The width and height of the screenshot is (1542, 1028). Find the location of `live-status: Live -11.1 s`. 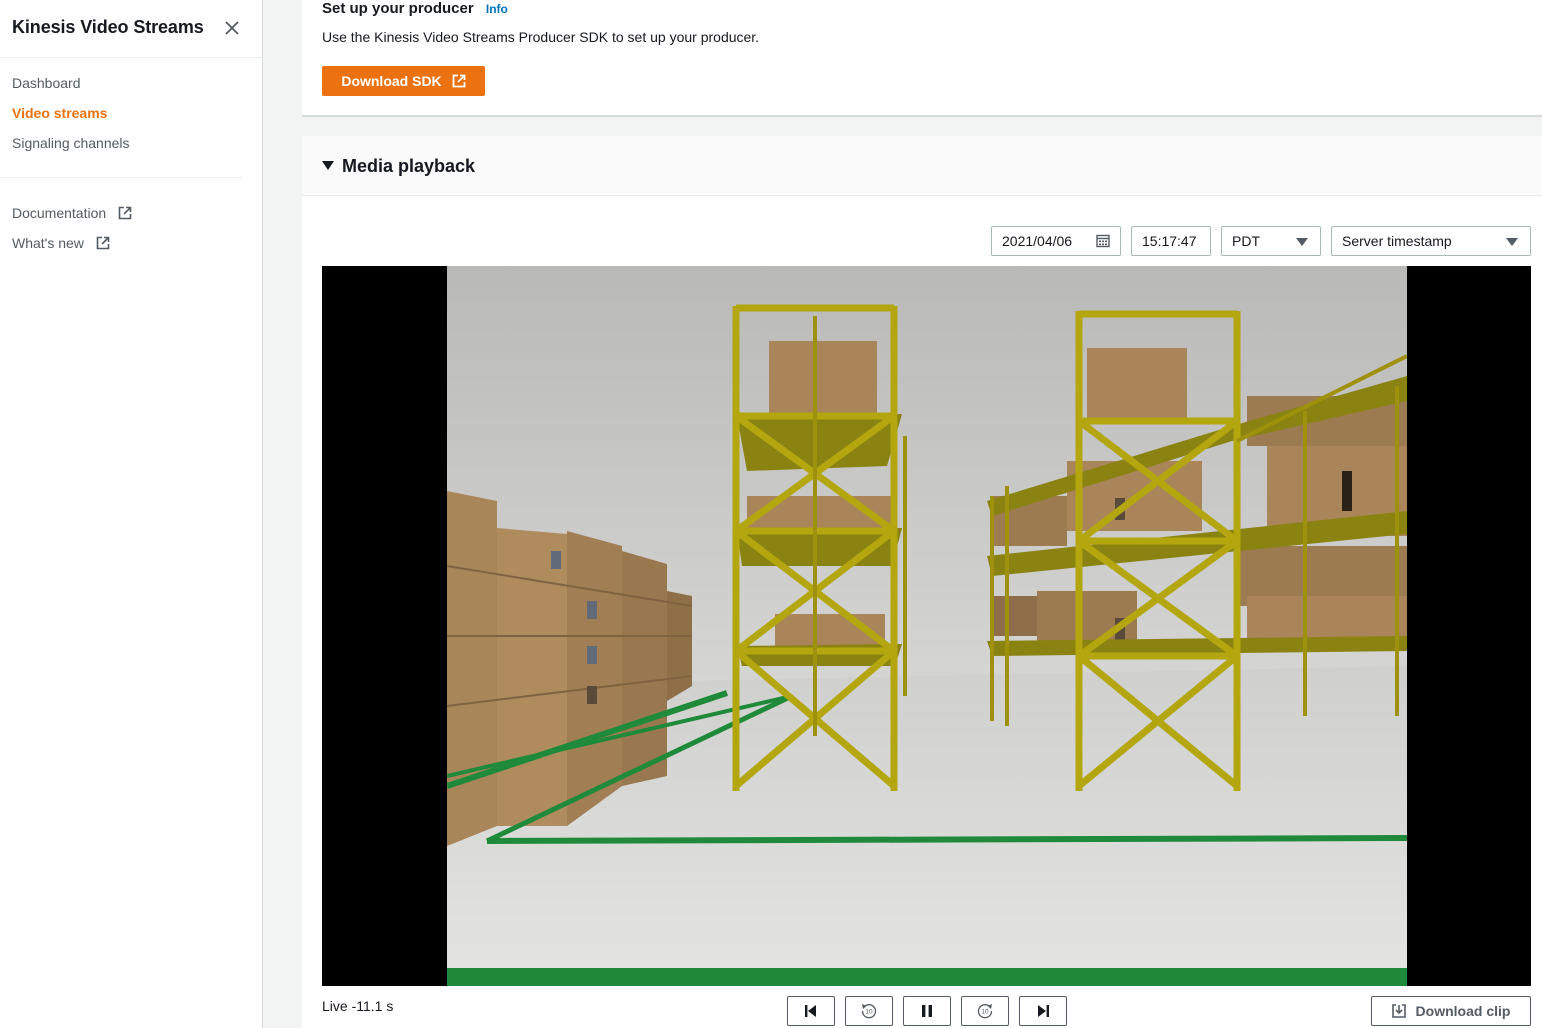

live-status: Live -11.1 s is located at coordinates (358, 1006).